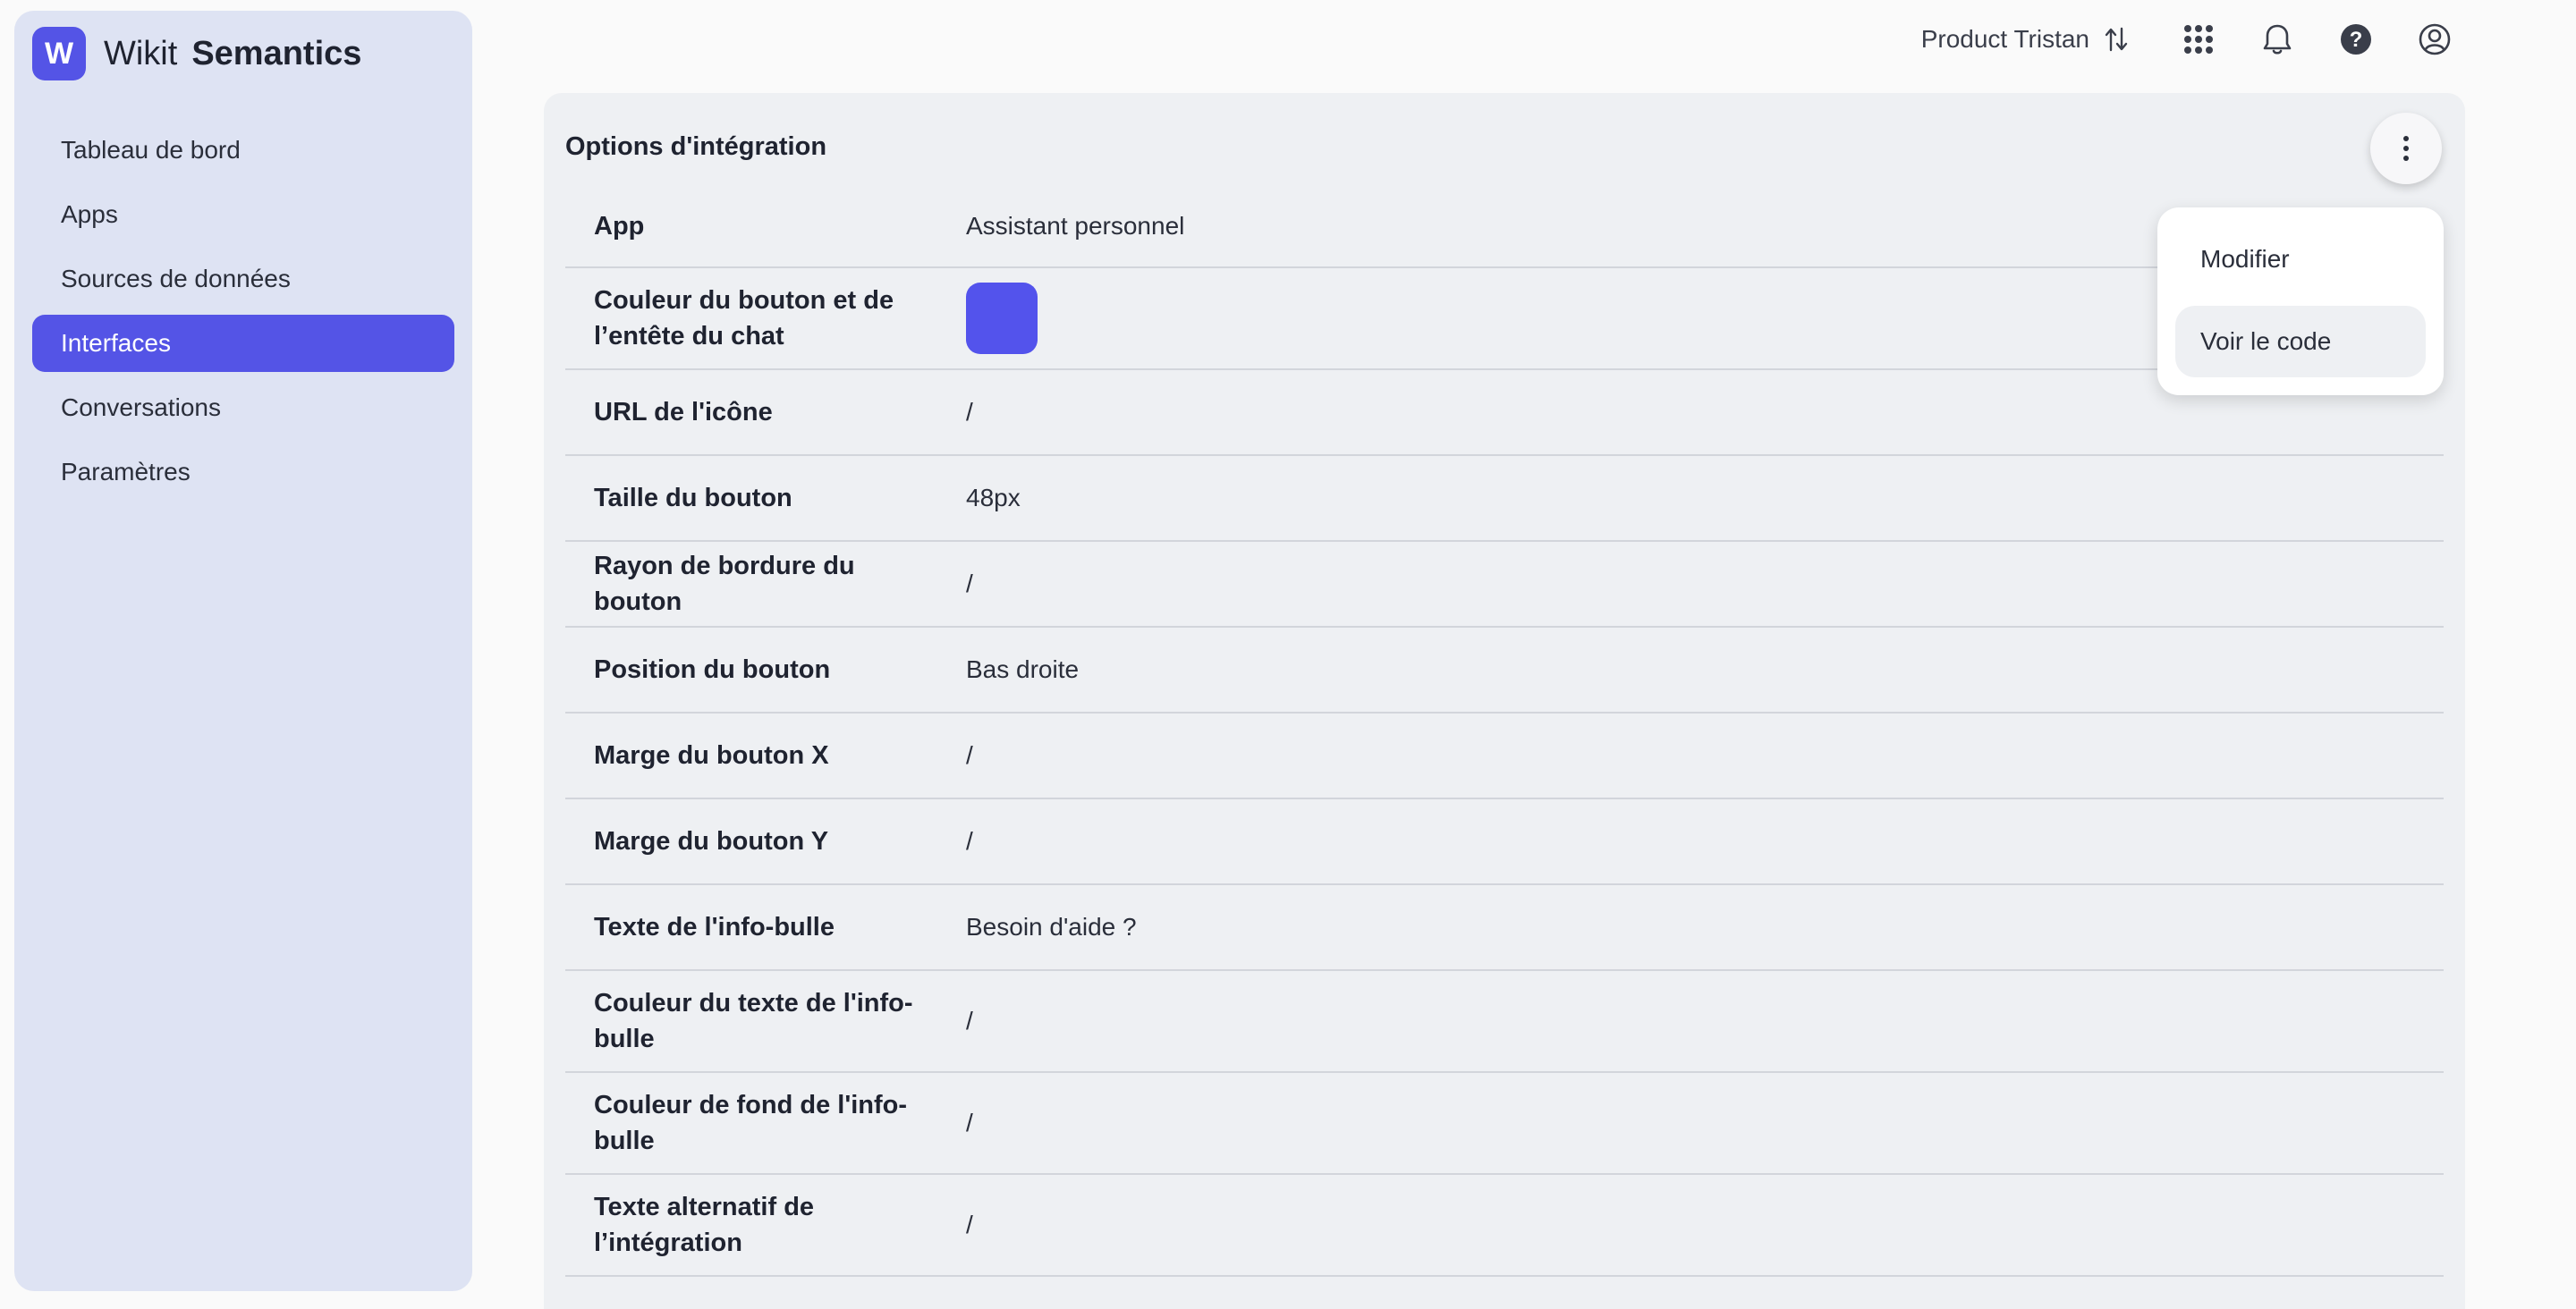 The width and height of the screenshot is (2576, 1309). What do you see at coordinates (744, 318) in the screenshot?
I see `row-label: Couleur du bouton et de l’entête du chat` at bounding box center [744, 318].